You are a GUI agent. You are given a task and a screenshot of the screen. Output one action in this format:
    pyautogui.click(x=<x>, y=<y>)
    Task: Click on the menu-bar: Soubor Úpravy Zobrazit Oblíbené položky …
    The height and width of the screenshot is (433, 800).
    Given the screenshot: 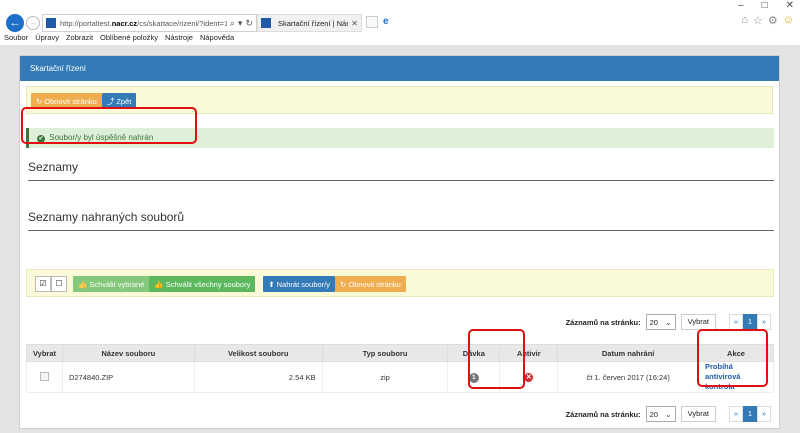 What is the action you would take?
    pyautogui.click(x=119, y=37)
    